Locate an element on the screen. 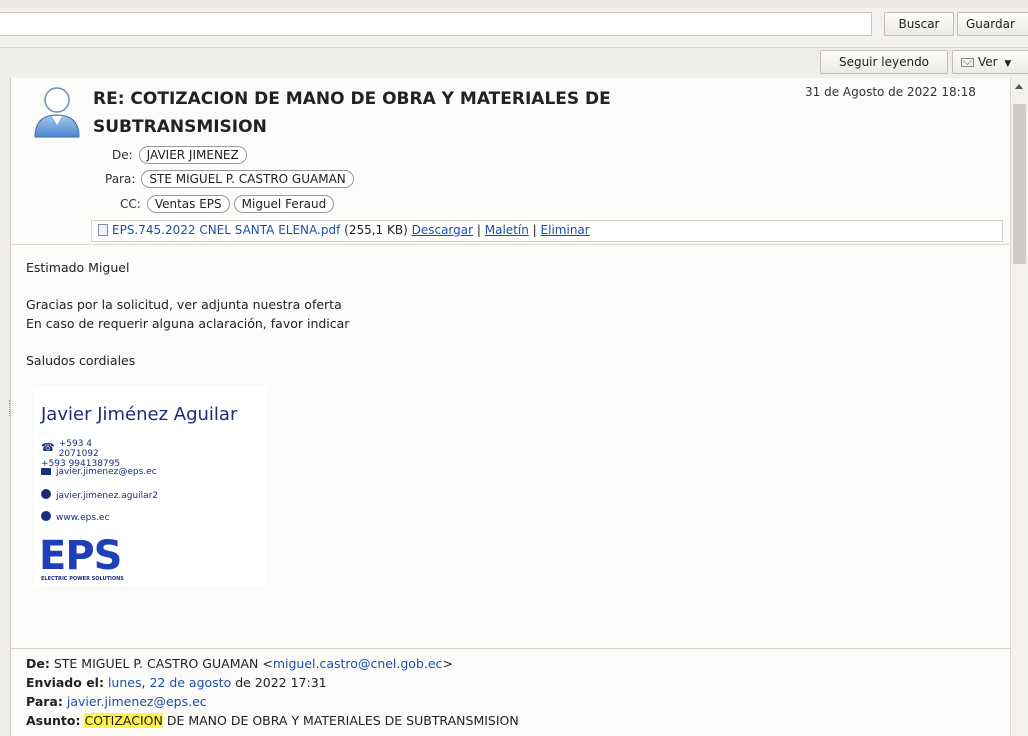 This screenshot has height=736, width=1028. avatar is located at coordinates (57, 112).